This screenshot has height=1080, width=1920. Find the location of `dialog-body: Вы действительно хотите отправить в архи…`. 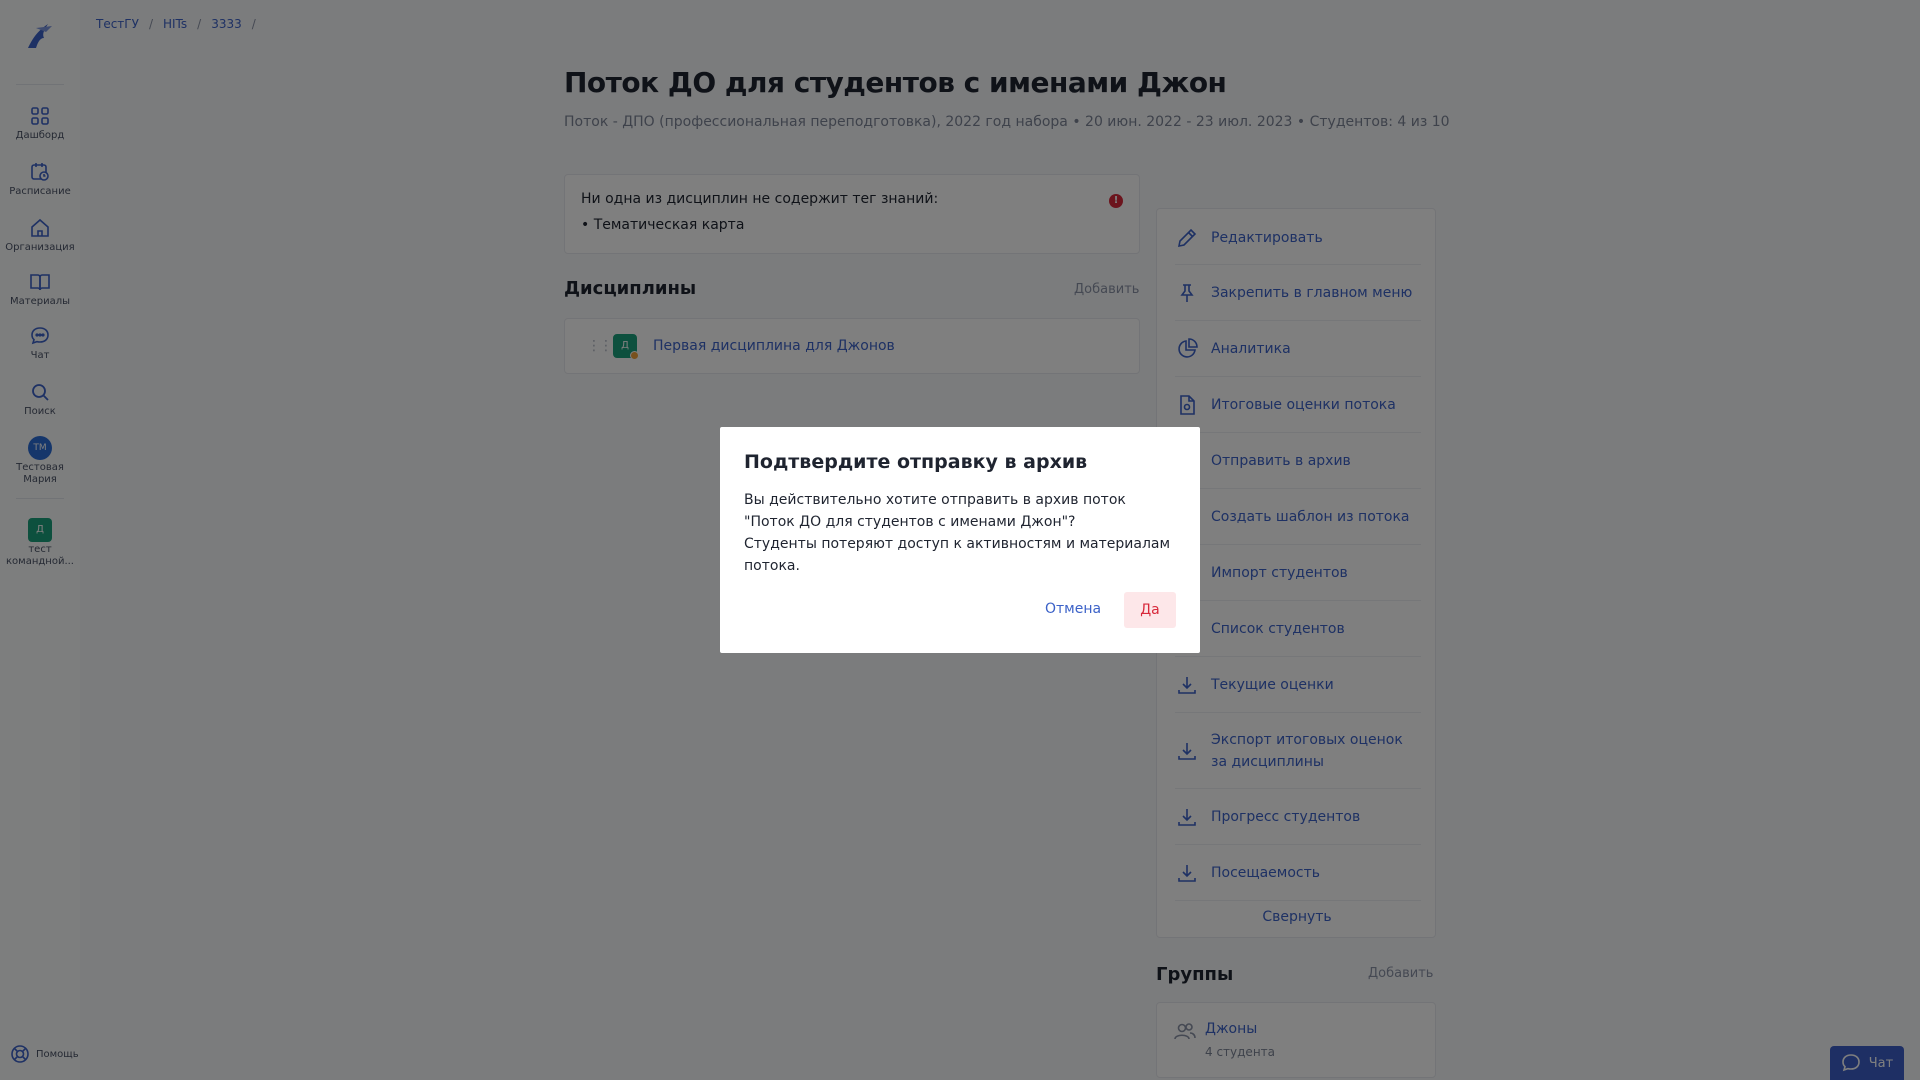

dialog-body: Вы действительно хотите отправить в архи… is located at coordinates (960, 533).